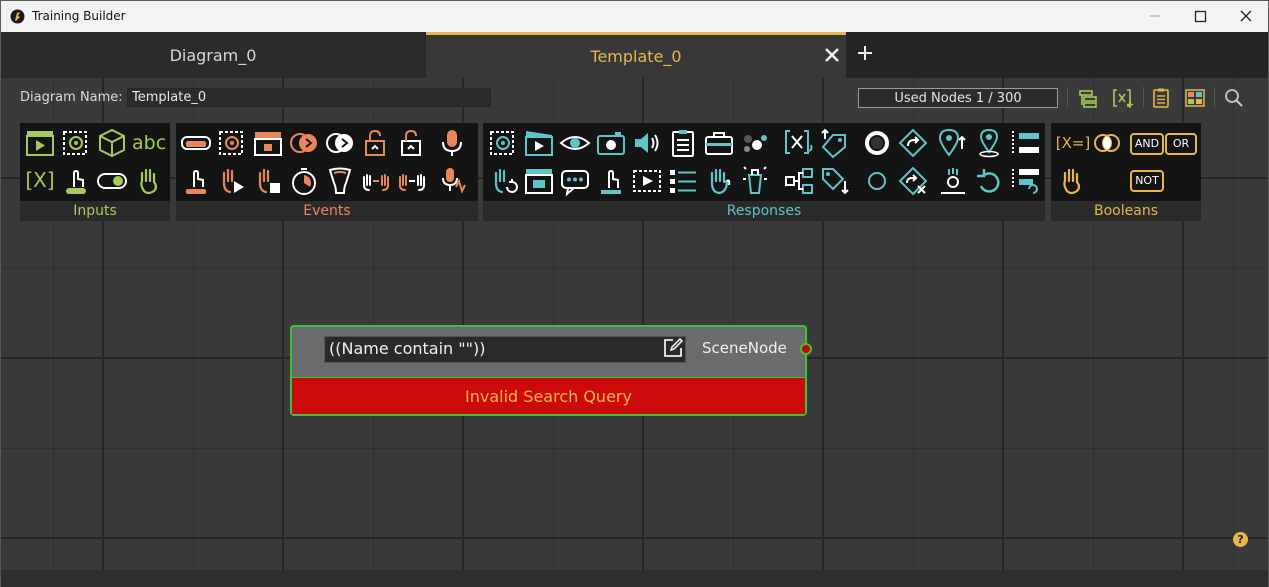 This screenshot has width=1269, height=587. What do you see at coordinates (268, 181) in the screenshot?
I see `hand-stop-icon` at bounding box center [268, 181].